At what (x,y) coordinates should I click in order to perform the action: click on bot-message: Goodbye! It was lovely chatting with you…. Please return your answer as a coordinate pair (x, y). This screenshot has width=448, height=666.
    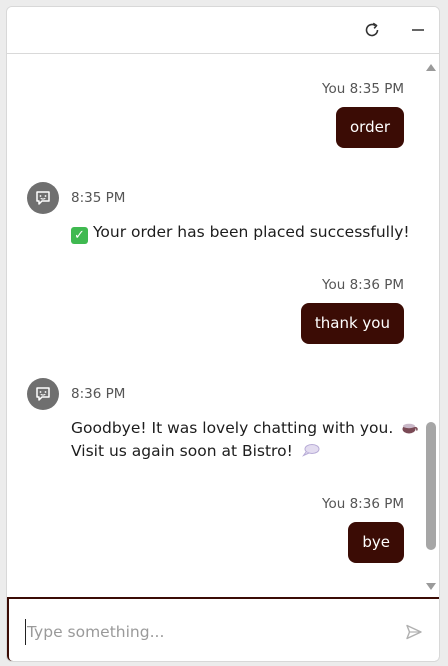
    Looking at the image, I should click on (245, 440).